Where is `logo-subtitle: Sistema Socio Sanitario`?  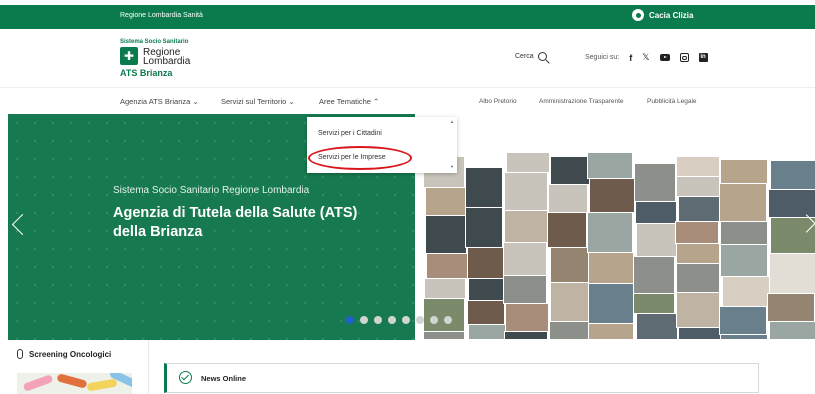
logo-subtitle: Sistema Socio Sanitario is located at coordinates (154, 42).